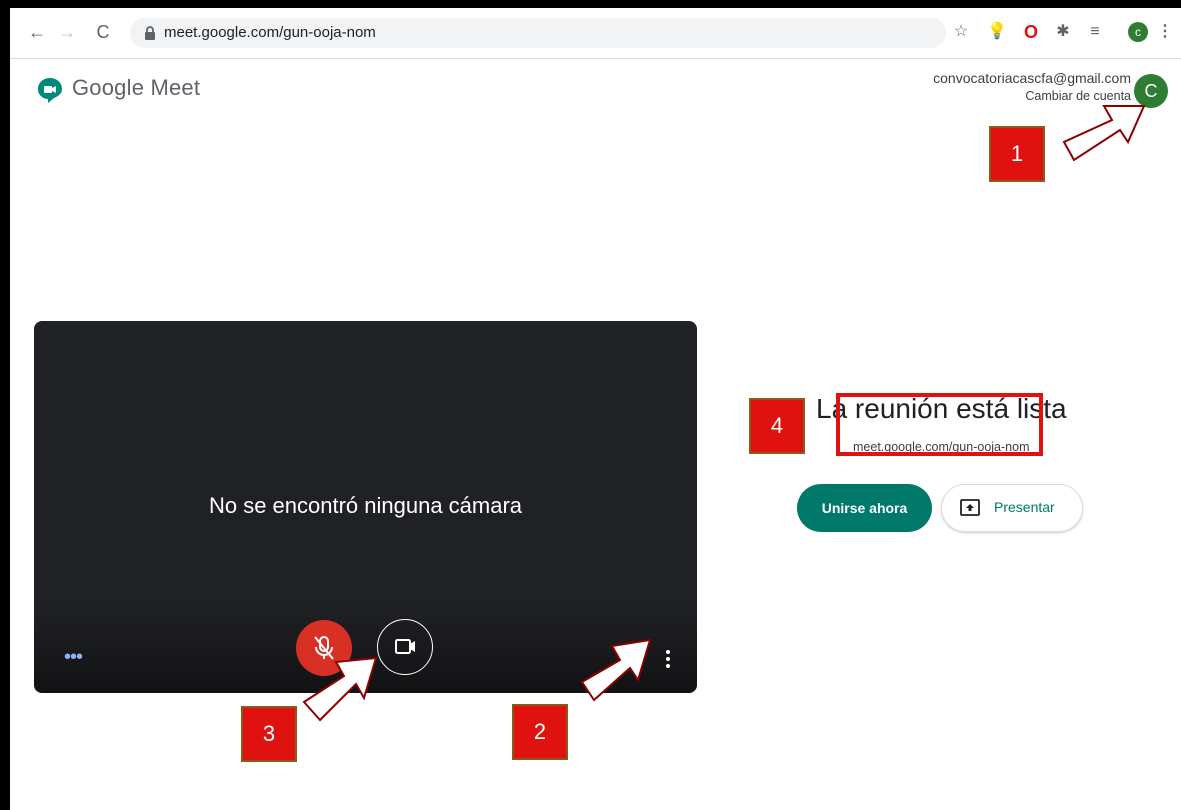 Image resolution: width=1181 pixels, height=810 pixels. Describe the element at coordinates (538, 33) in the screenshot. I see `address-bar: meet.google.com/gun-ooja-nom` at that location.